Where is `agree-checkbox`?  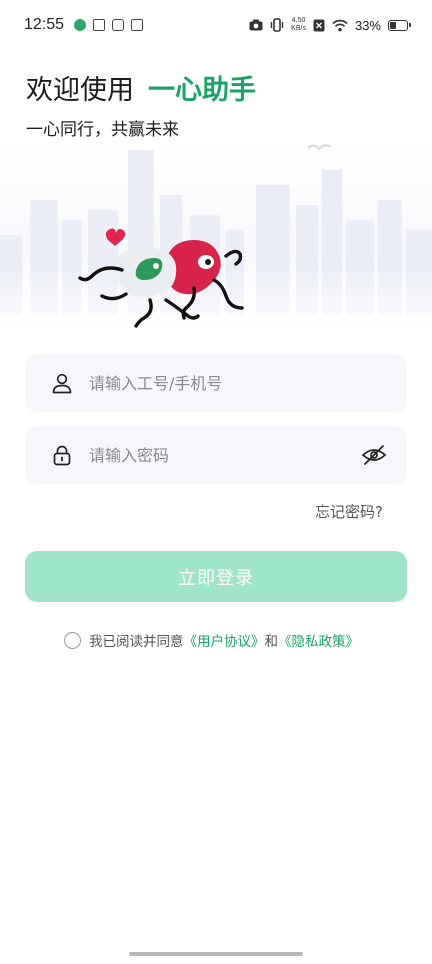
agree-checkbox is located at coordinates (72, 640).